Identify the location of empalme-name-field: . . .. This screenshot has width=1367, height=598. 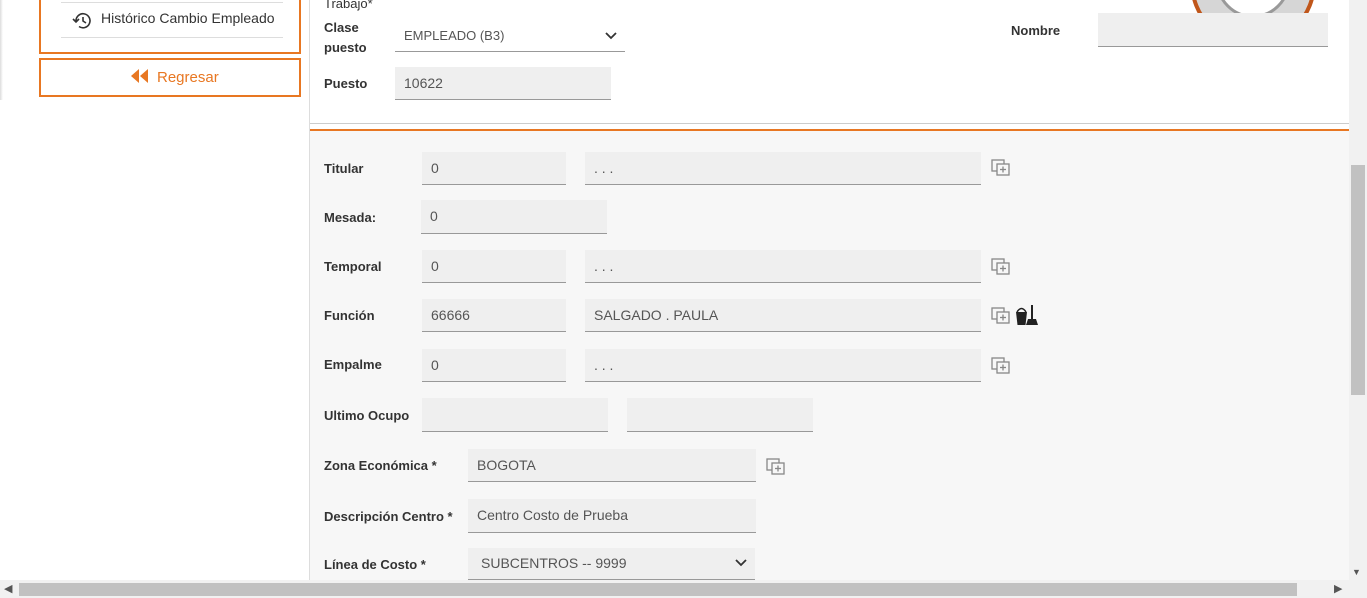
(783, 365).